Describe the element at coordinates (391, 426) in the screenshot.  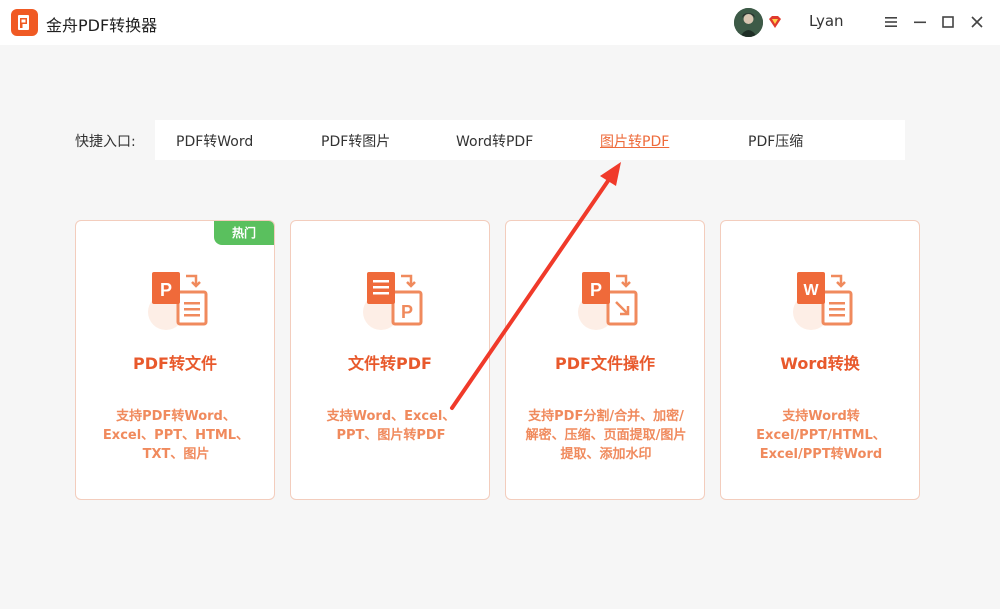
I see `card-description: 支持Word、Excel、PPT、图片转PDF` at that location.